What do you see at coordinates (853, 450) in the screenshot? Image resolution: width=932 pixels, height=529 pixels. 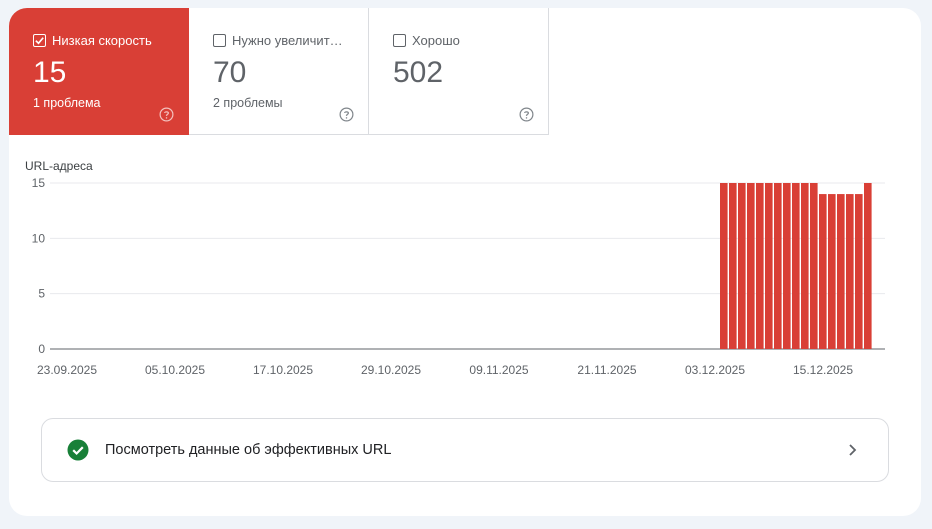 I see `chevron-right-icon` at bounding box center [853, 450].